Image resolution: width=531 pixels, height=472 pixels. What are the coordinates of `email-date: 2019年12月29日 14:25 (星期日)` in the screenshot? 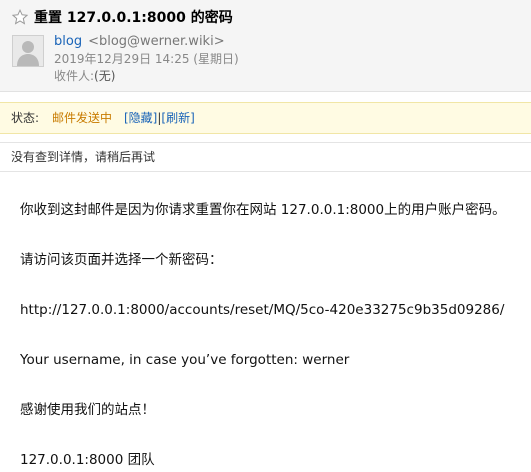 It's located at (146, 59).